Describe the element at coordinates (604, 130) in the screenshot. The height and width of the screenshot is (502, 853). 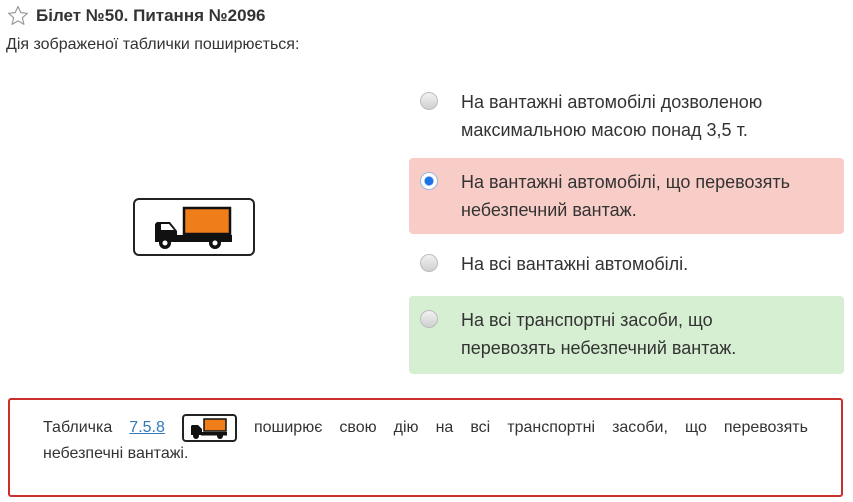
I see `answer-line-2: максимальною масою понад 3,5 т.` at that location.